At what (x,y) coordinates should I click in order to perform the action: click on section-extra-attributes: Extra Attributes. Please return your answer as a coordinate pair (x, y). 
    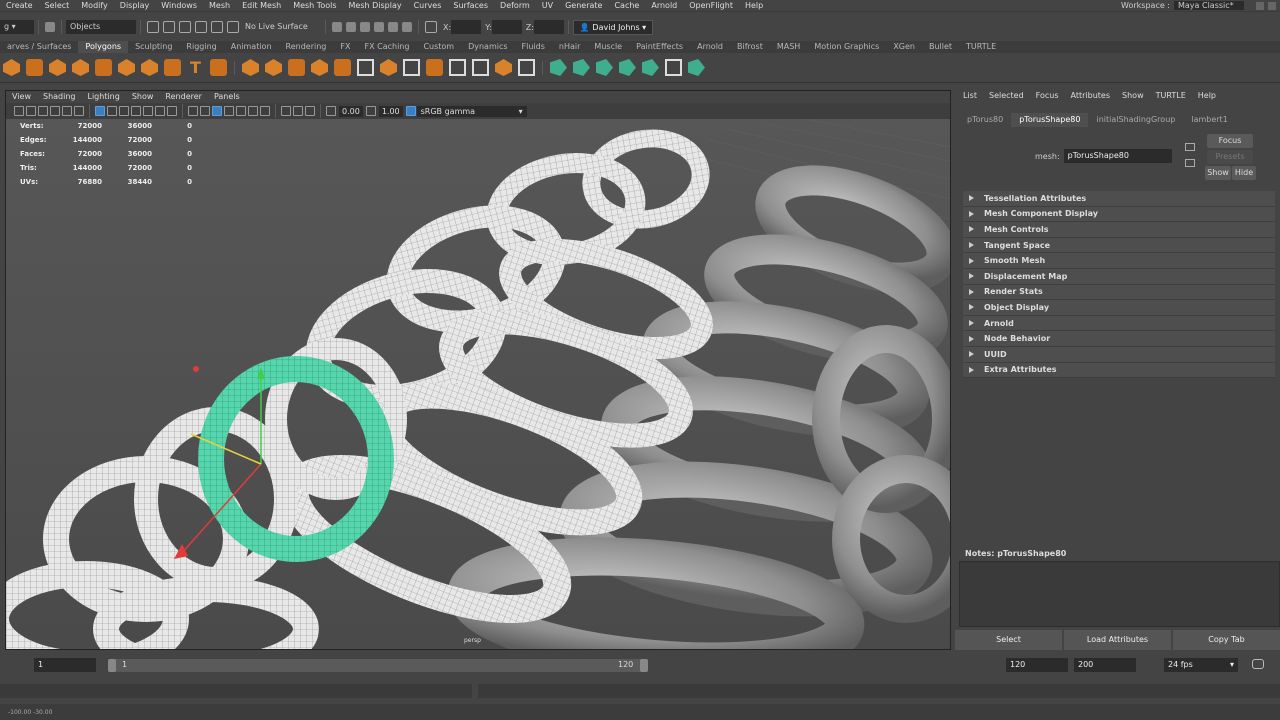
    Looking at the image, I should click on (1119, 370).